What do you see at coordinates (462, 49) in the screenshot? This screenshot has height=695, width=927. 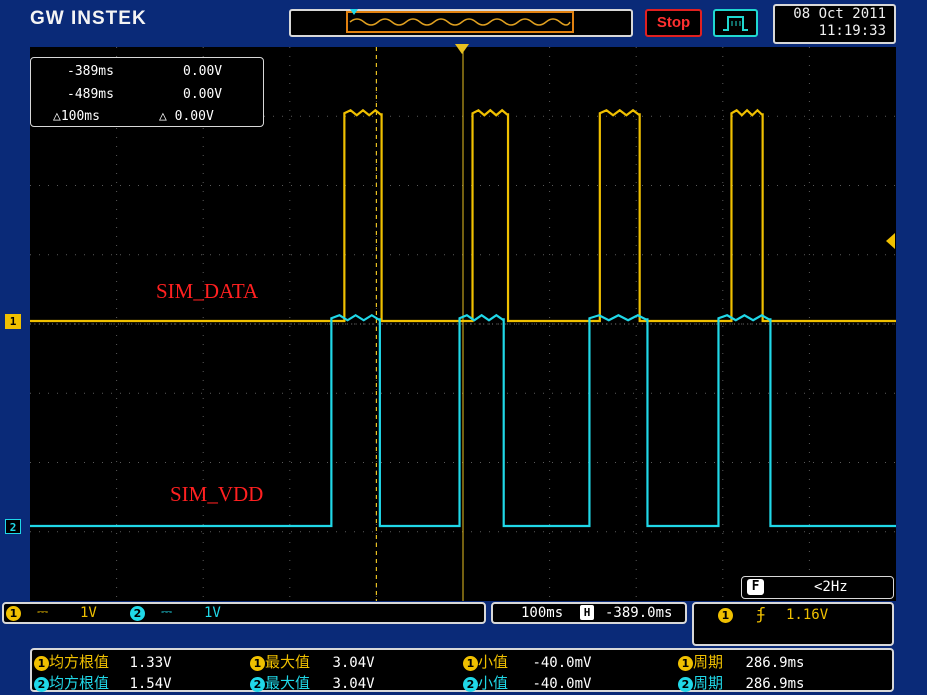 I see `horizontal-position-marker` at bounding box center [462, 49].